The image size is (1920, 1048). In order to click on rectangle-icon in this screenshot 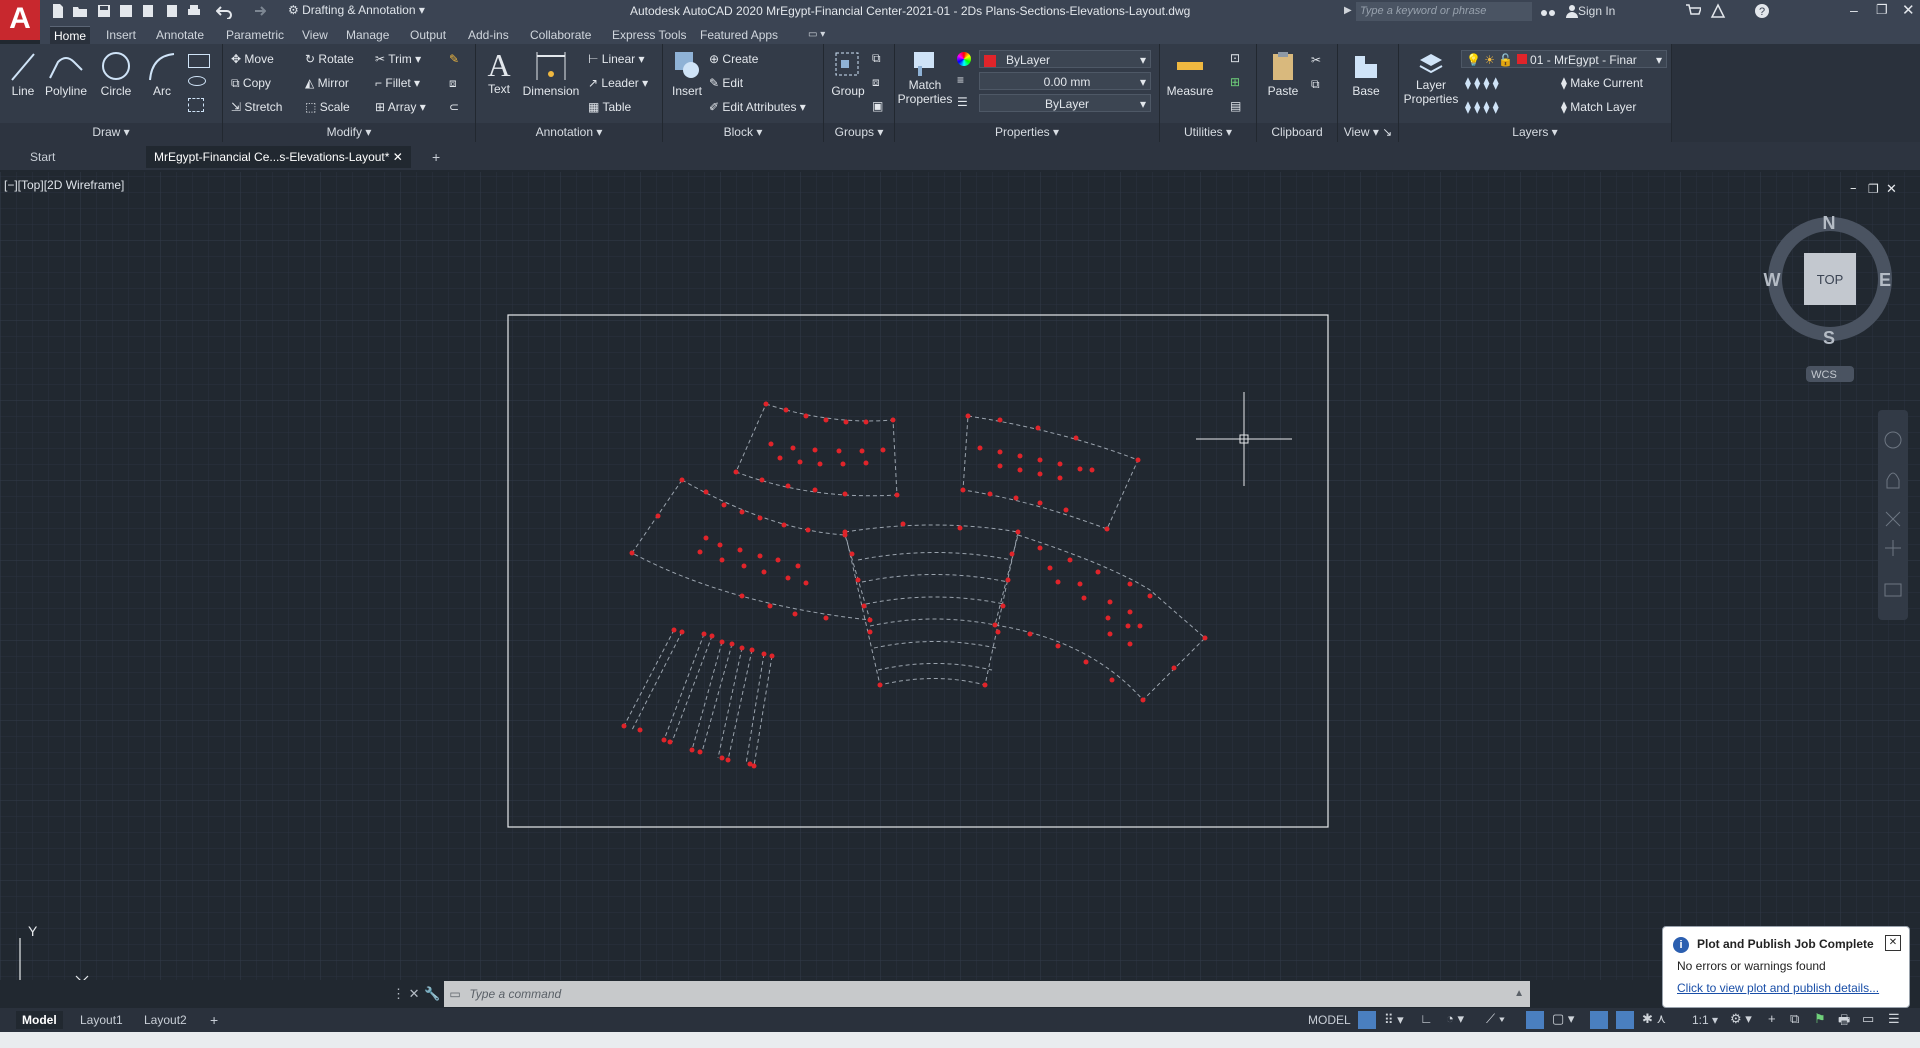, I will do `click(199, 61)`.